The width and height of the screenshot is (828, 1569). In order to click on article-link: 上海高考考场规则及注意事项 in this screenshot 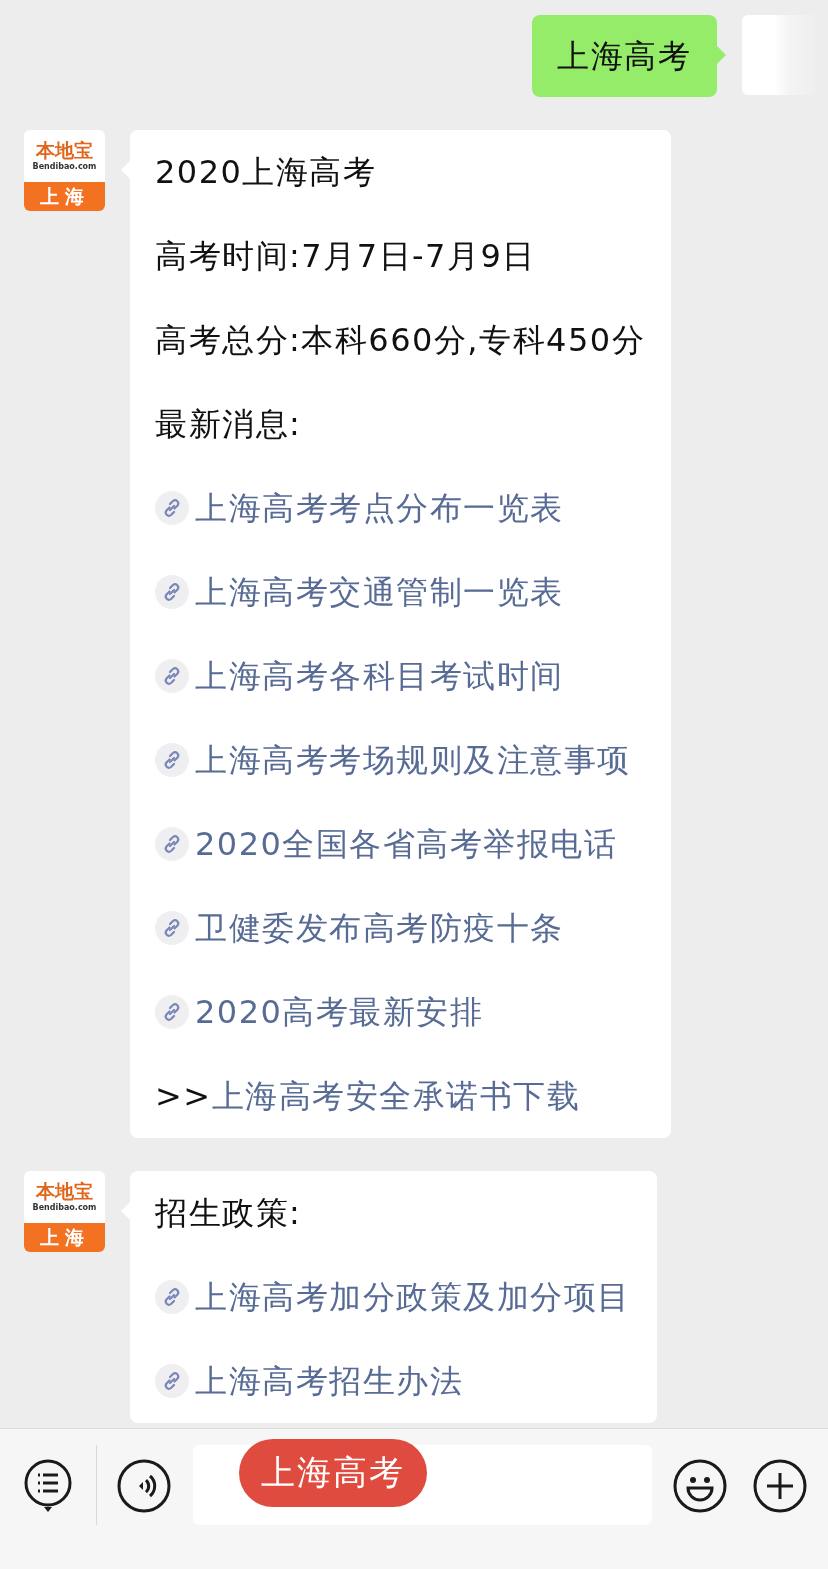, I will do `click(413, 760)`.